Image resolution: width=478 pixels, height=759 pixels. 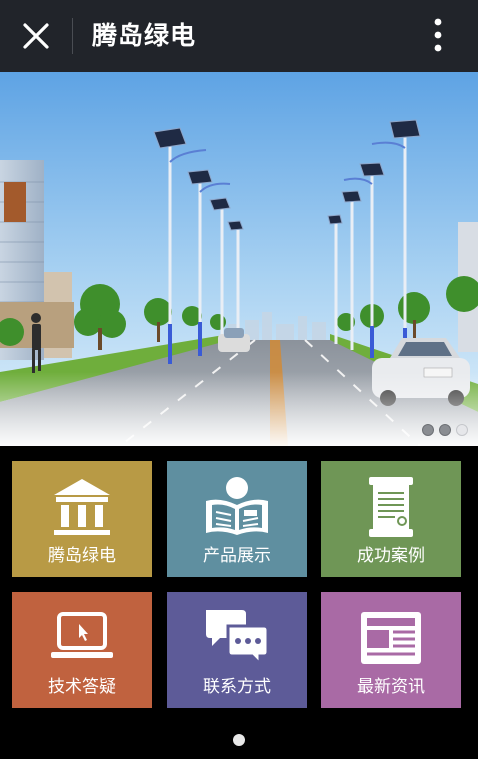 What do you see at coordinates (239, 740) in the screenshot?
I see `page-indicator-dot` at bounding box center [239, 740].